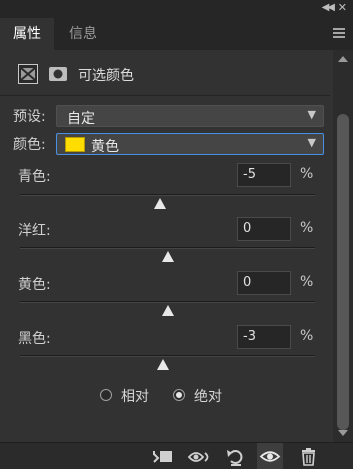 Image resolution: width=353 pixels, height=469 pixels. I want to click on magenta-label: 洋红:, so click(34, 231).